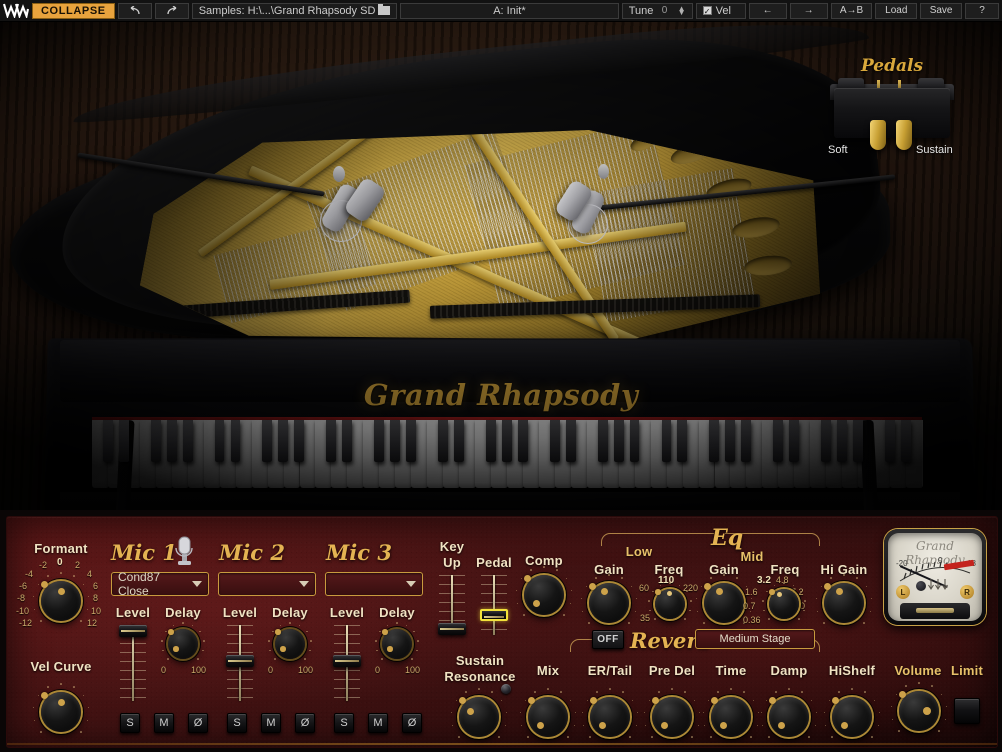 Image resolution: width=1002 pixels, height=752 pixels. What do you see at coordinates (237, 723) in the screenshot?
I see `mic-2-solo-button: S` at bounding box center [237, 723].